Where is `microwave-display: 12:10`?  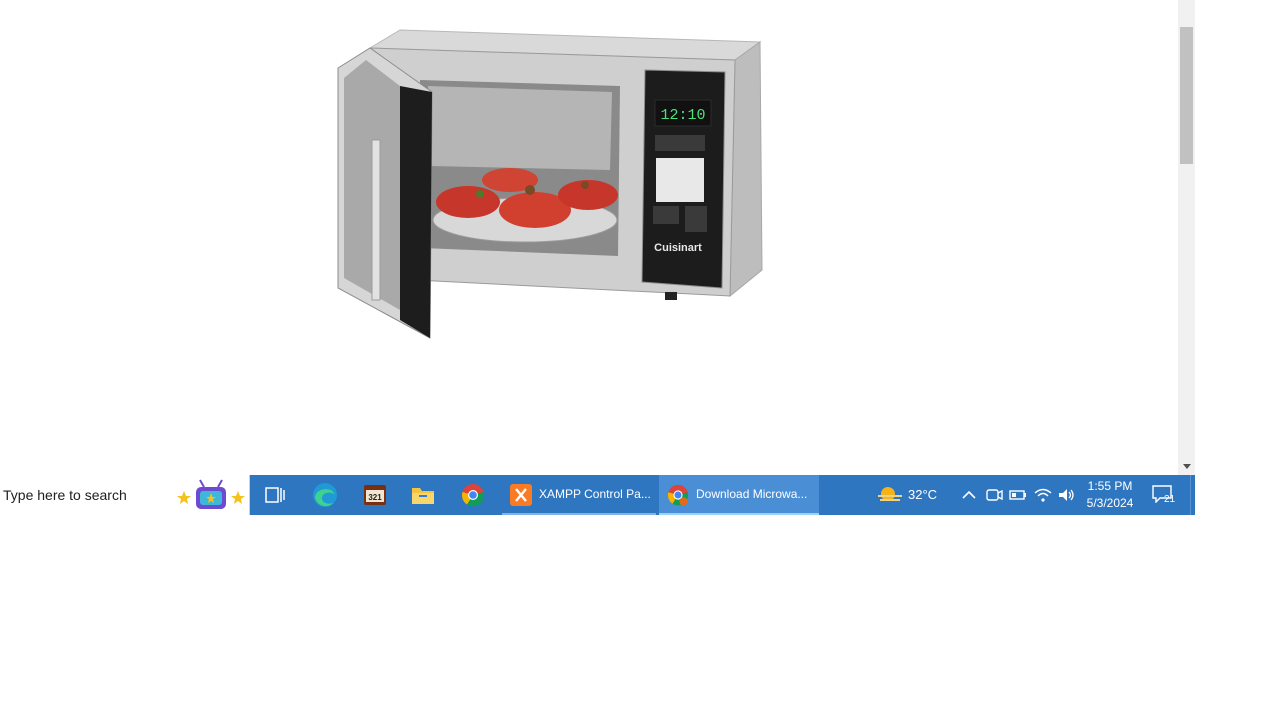 microwave-display: 12:10 is located at coordinates (682, 115).